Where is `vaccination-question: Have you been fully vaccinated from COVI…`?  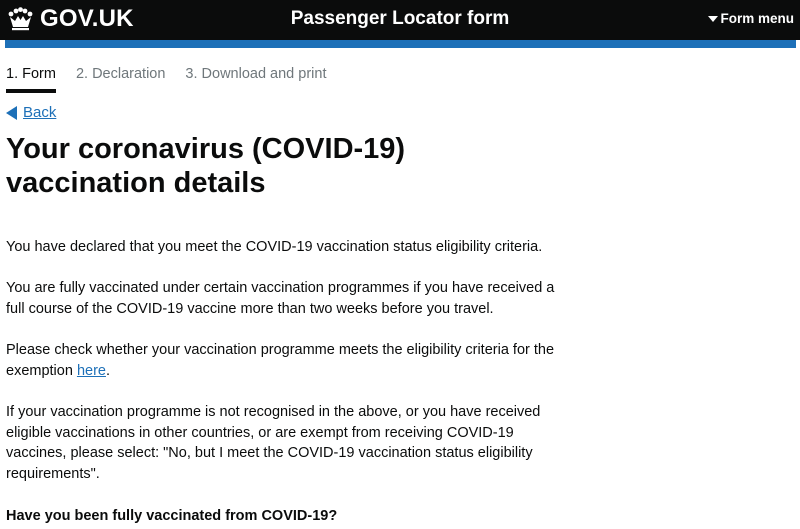
vaccination-question: Have you been fully vaccinated from COVI… is located at coordinates (172, 516).